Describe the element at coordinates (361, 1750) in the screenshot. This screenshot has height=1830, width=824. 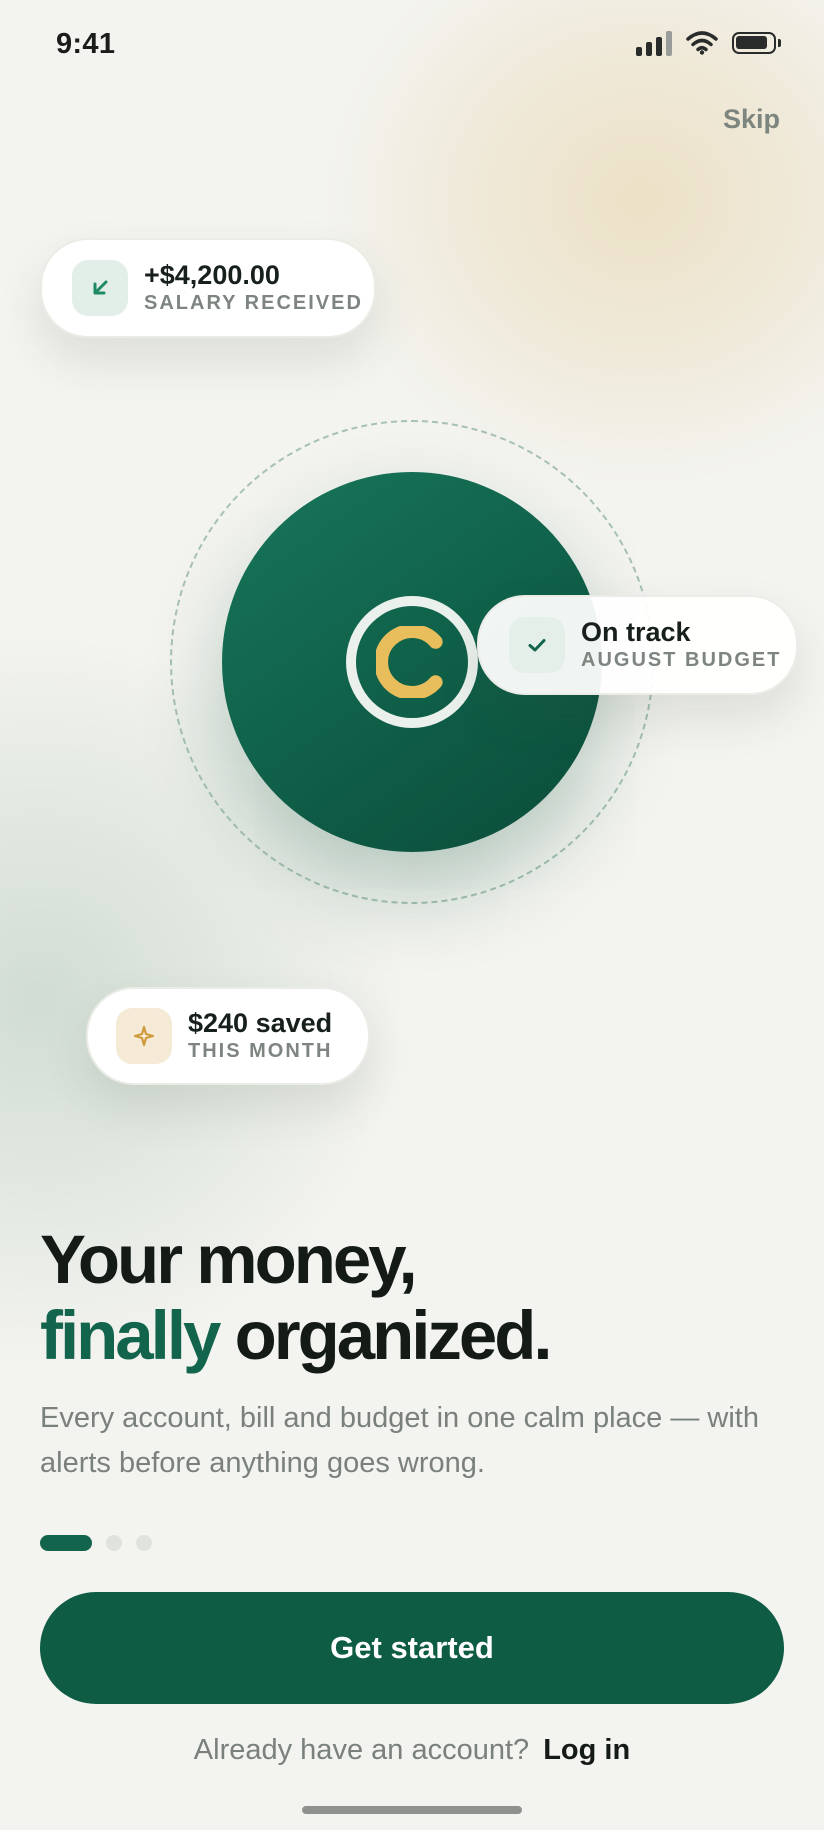
I see `login-prompt: Already have an account?` at that location.